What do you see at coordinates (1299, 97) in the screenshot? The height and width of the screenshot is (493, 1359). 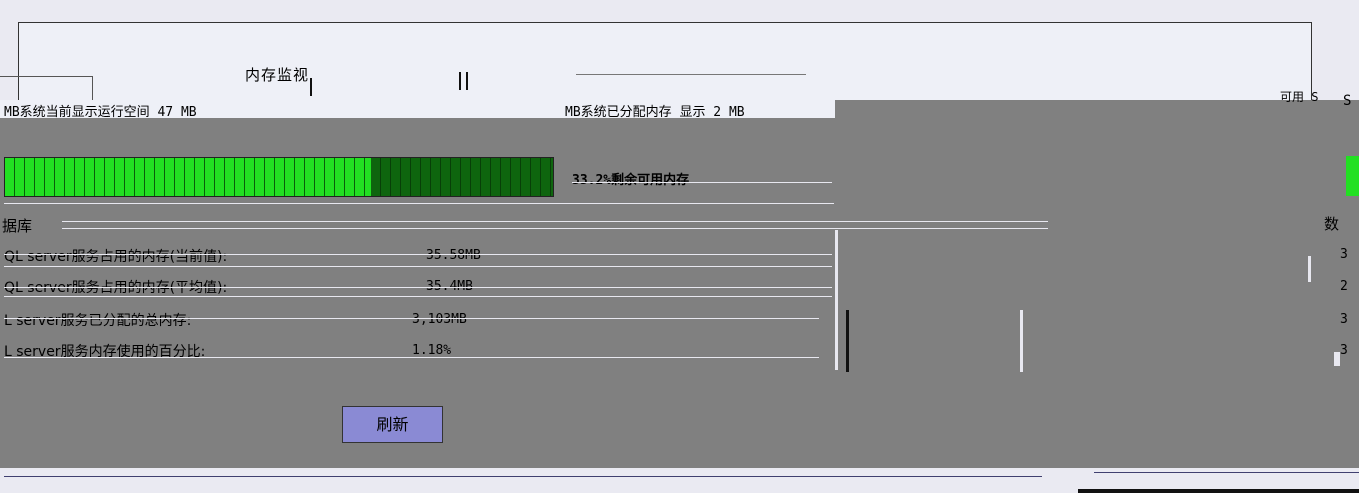 I see `available-memory-label: 可用 S` at bounding box center [1299, 97].